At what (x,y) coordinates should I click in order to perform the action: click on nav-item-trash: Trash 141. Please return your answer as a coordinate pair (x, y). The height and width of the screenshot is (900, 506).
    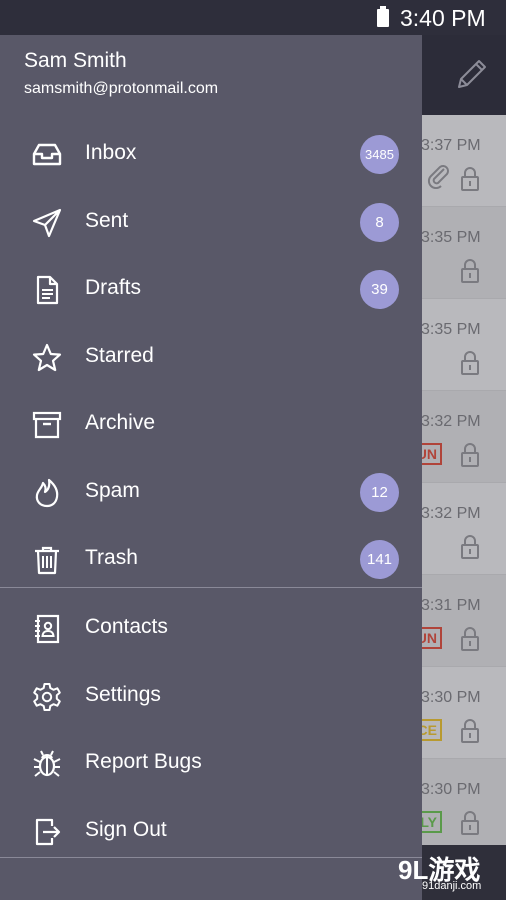
    Looking at the image, I should click on (211, 559).